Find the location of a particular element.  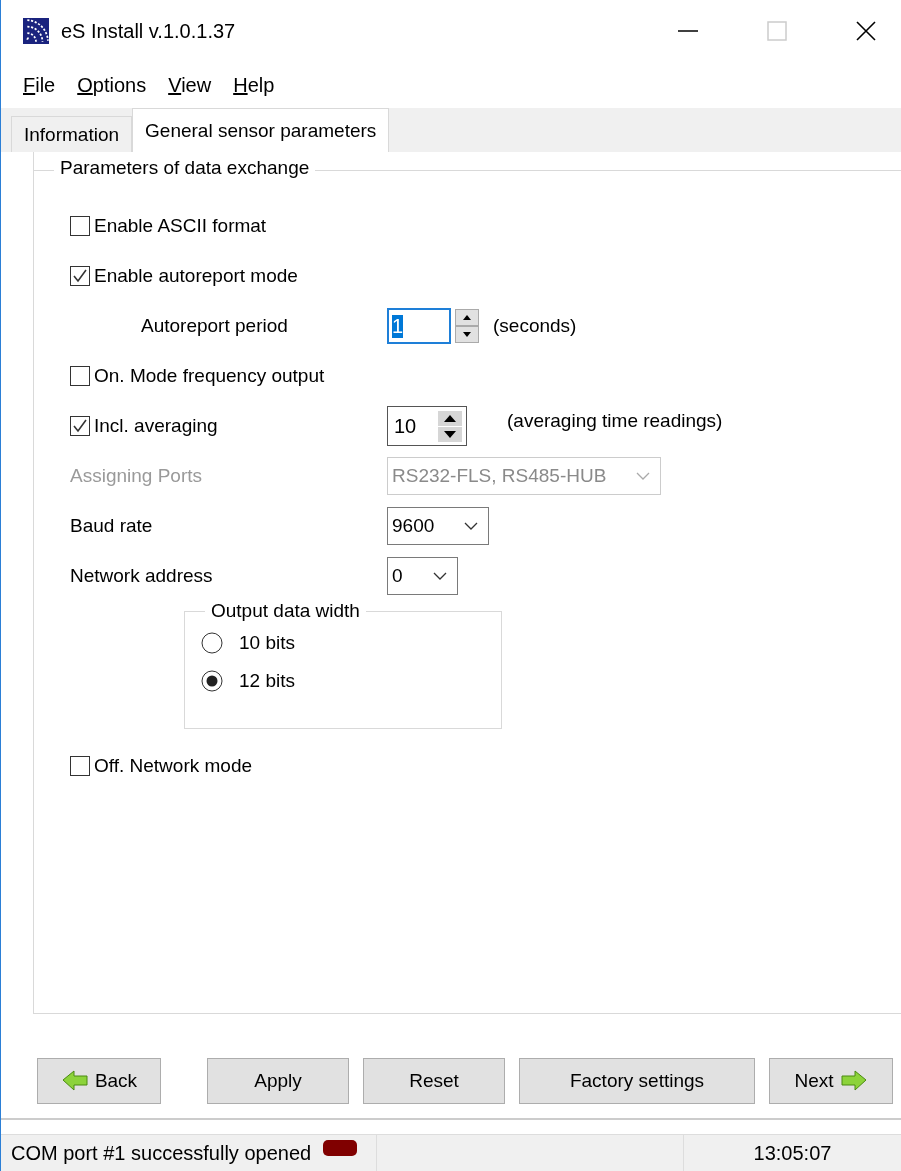

checkbox-label: Off. Network mode is located at coordinates (173, 766).